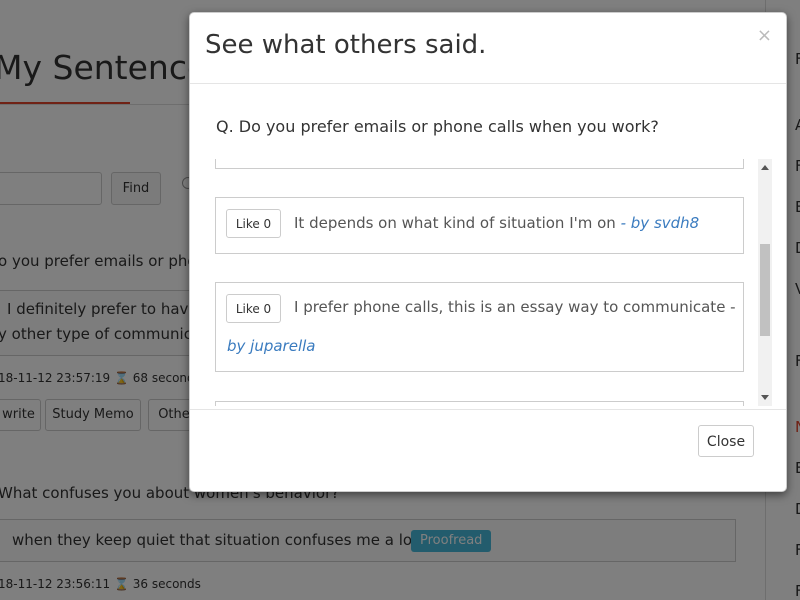 The height and width of the screenshot is (600, 800). Describe the element at coordinates (765, 290) in the screenshot. I see `scrollbar-thumb` at that location.